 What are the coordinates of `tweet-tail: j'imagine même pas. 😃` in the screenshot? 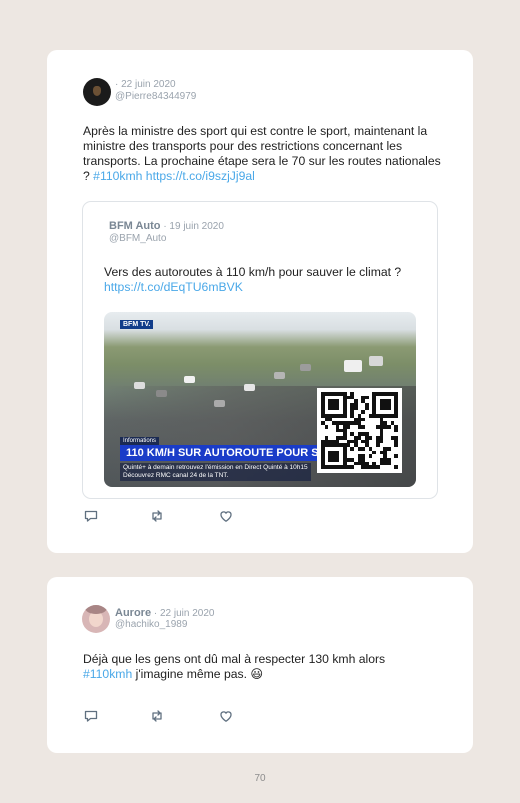 It's located at (198, 674).